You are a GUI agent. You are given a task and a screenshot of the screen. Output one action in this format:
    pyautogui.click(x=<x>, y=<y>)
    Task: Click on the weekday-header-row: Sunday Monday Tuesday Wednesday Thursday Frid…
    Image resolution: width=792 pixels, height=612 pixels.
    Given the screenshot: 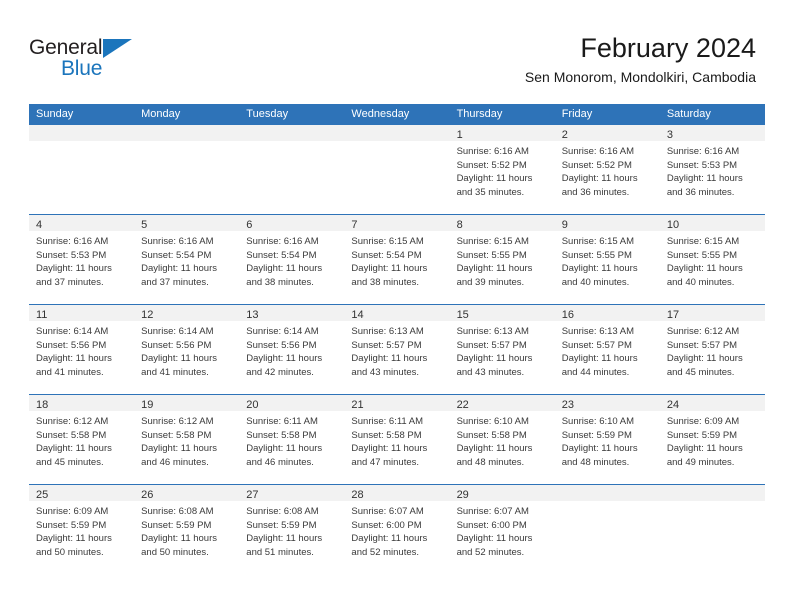 What is the action you would take?
    pyautogui.click(x=397, y=114)
    